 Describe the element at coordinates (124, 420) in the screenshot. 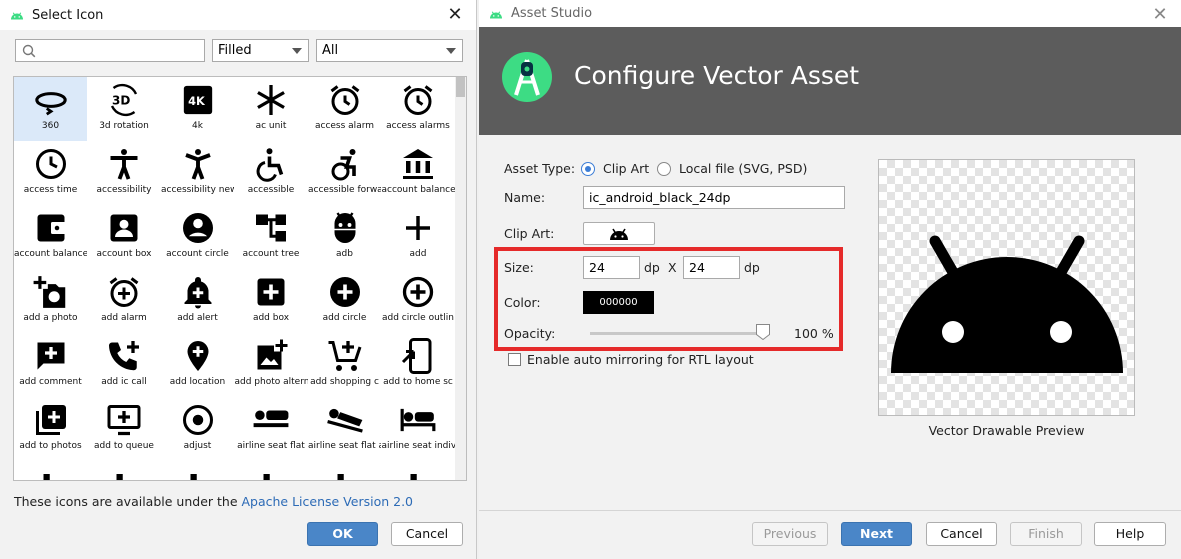

I see `add-to-queue-icon` at that location.